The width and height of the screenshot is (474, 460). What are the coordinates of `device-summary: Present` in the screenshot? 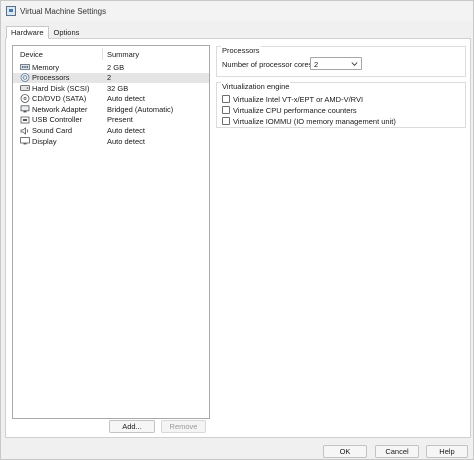 It's located at (120, 120).